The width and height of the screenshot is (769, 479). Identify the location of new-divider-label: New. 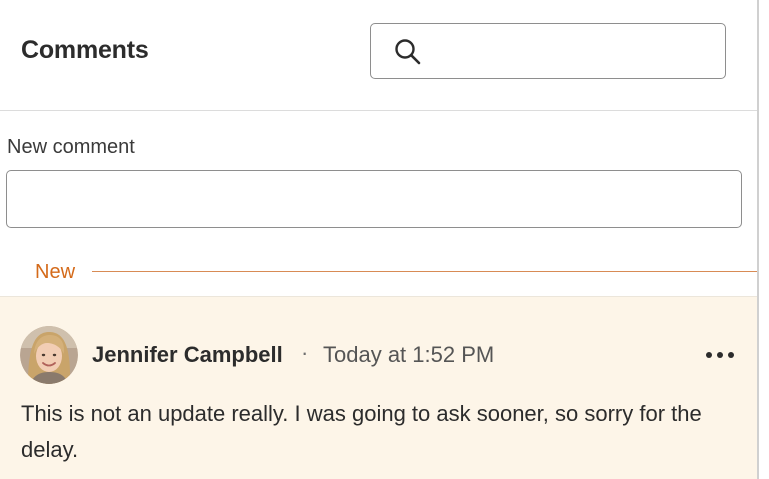
(55, 272).